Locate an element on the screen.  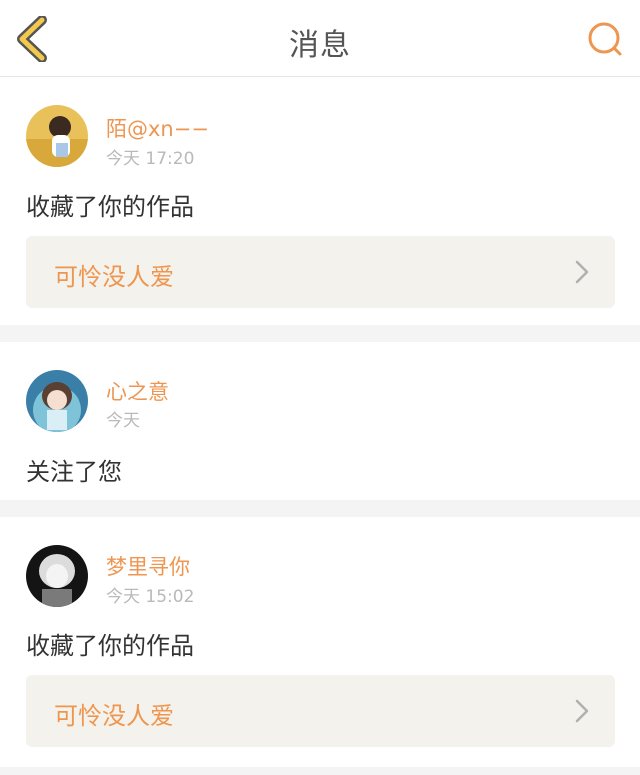
username: 梦里寻你 is located at coordinates (148, 566).